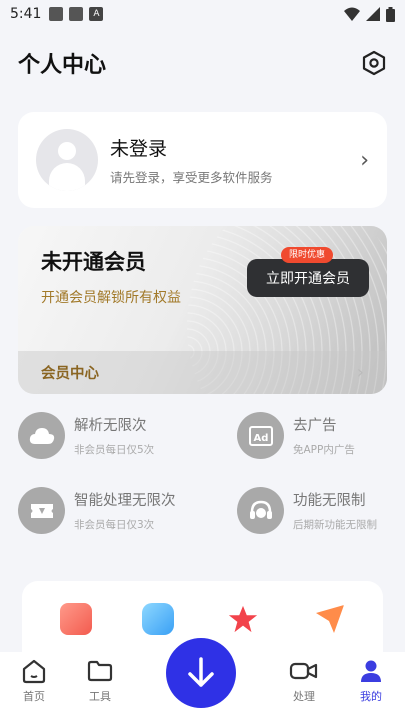  Describe the element at coordinates (41, 435) in the screenshot. I see `cloud-icon` at that location.